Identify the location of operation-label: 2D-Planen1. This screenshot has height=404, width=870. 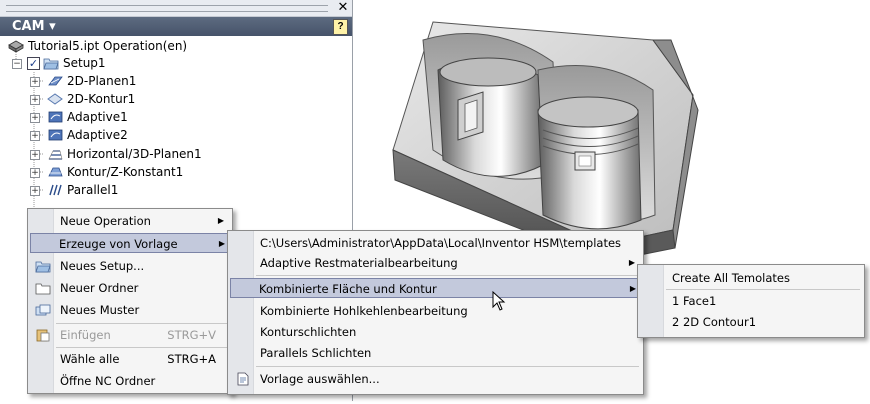
(102, 81).